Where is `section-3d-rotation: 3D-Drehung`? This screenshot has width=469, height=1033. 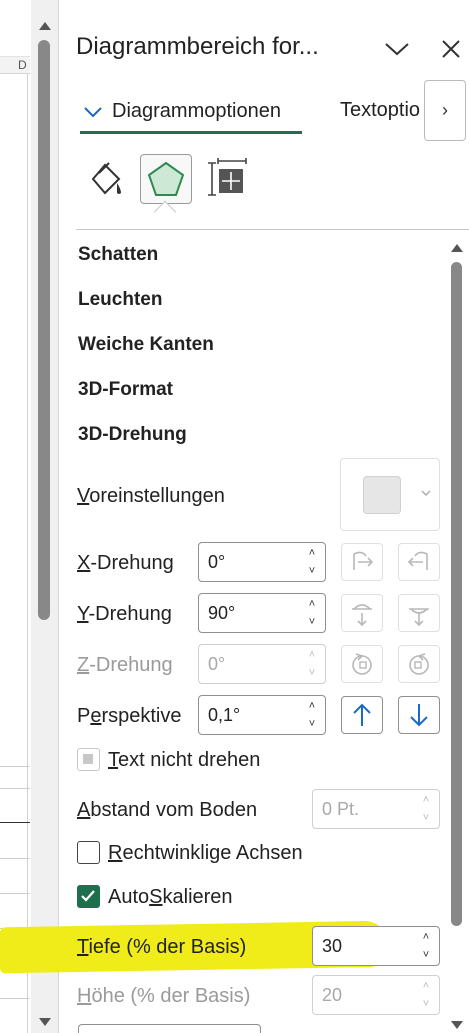 section-3d-rotation: 3D-Drehung is located at coordinates (132, 435).